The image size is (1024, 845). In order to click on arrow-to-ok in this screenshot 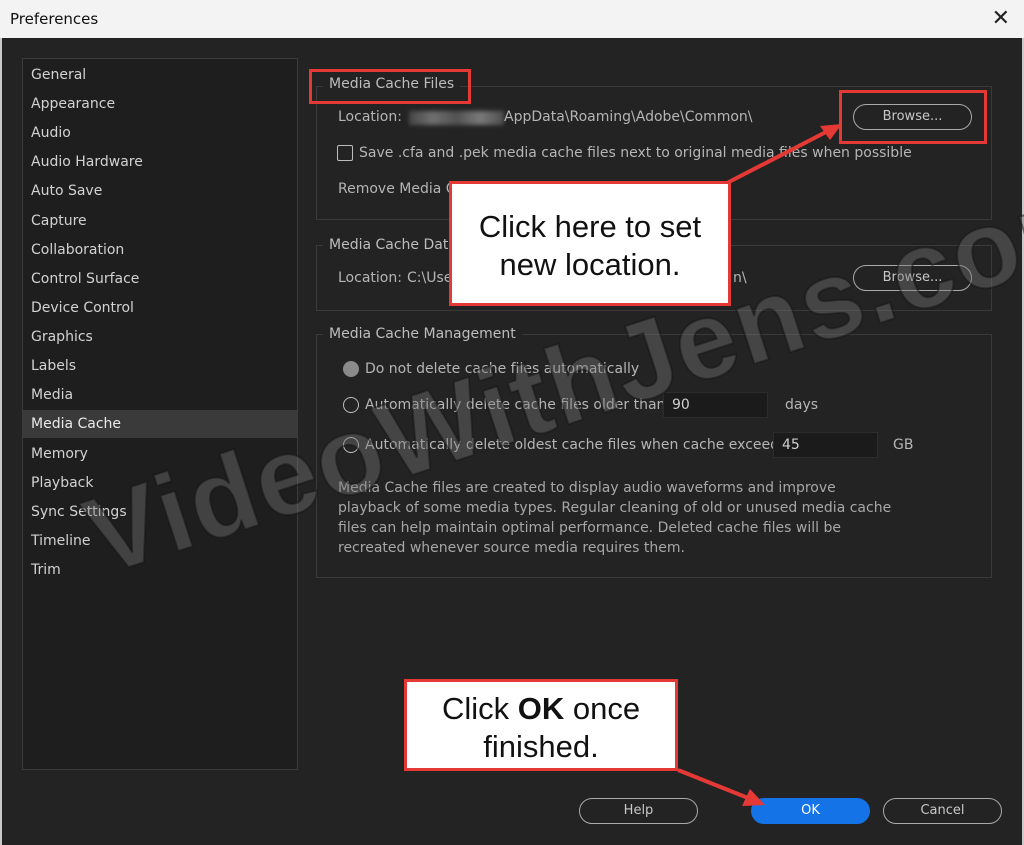, I will do `click(713, 784)`.